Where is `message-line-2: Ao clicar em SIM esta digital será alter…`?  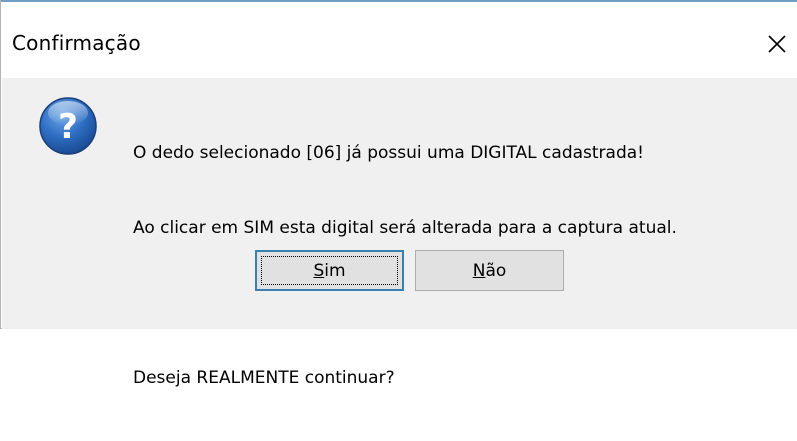
message-line-2: Ao clicar em SIM esta digital será alter… is located at coordinates (405, 228).